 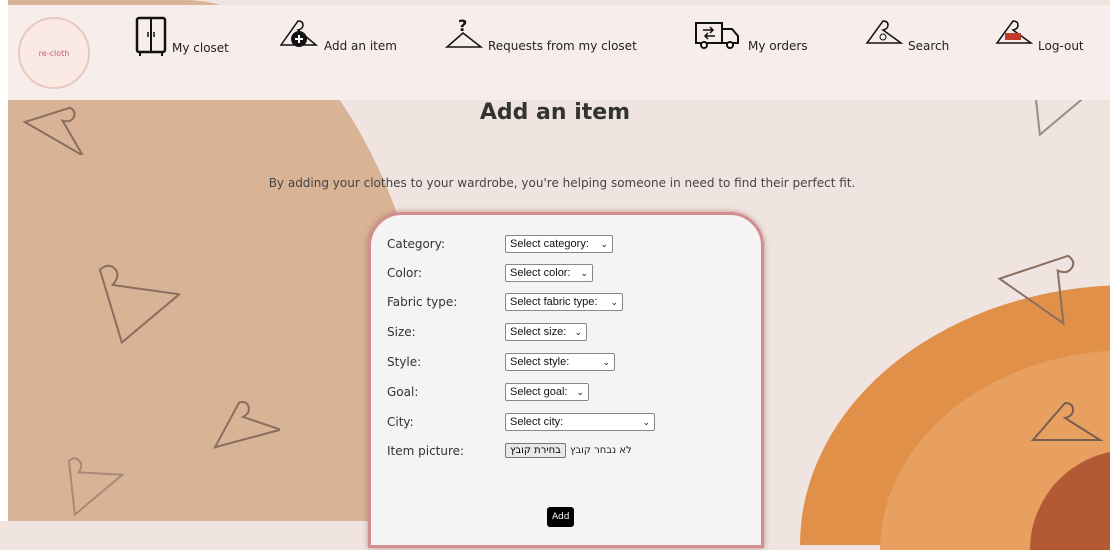 I want to click on hanger-question-icon: ?, so click(x=464, y=32).